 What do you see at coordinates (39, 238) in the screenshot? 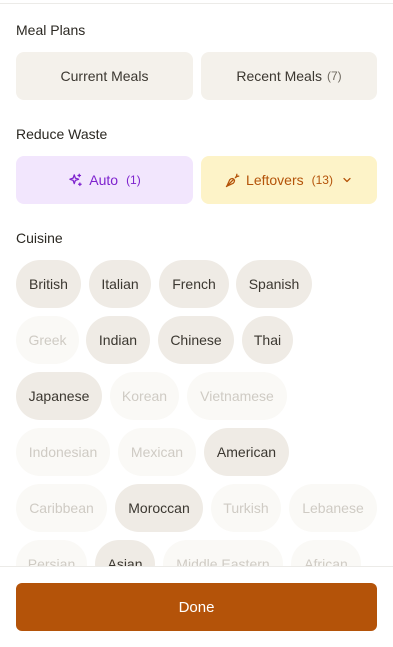
I see `cuisine-title: Cuisine` at bounding box center [39, 238].